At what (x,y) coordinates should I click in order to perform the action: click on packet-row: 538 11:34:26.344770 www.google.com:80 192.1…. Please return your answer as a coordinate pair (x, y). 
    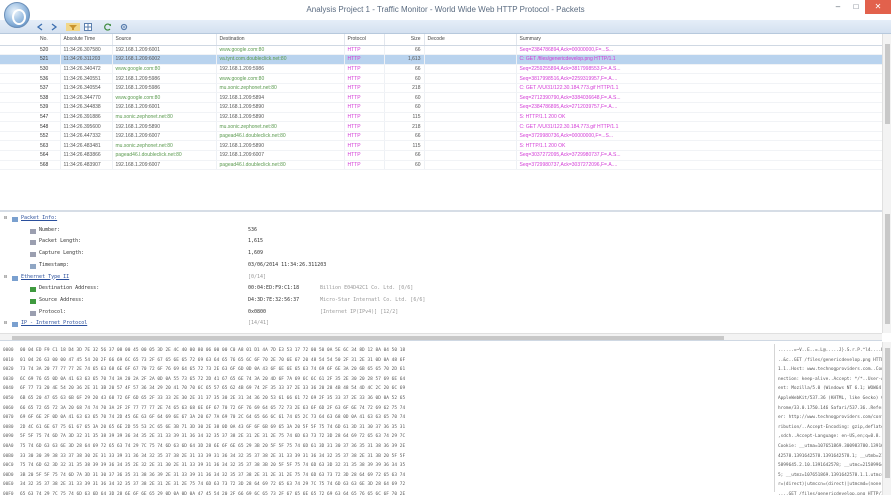
    Looking at the image, I should click on (441, 98).